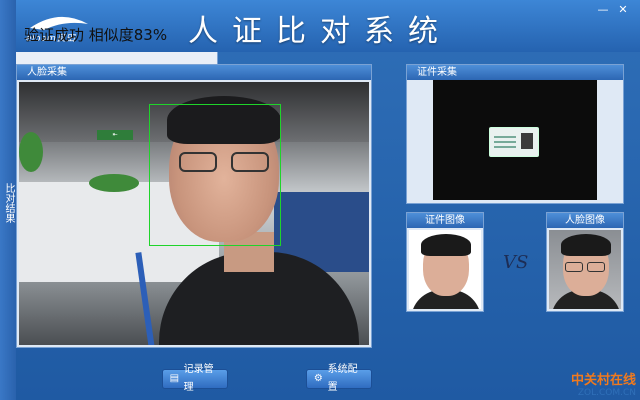 This screenshot has height=400, width=640. Describe the element at coordinates (516, 262) in the screenshot. I see `vs-label: VS` at that location.